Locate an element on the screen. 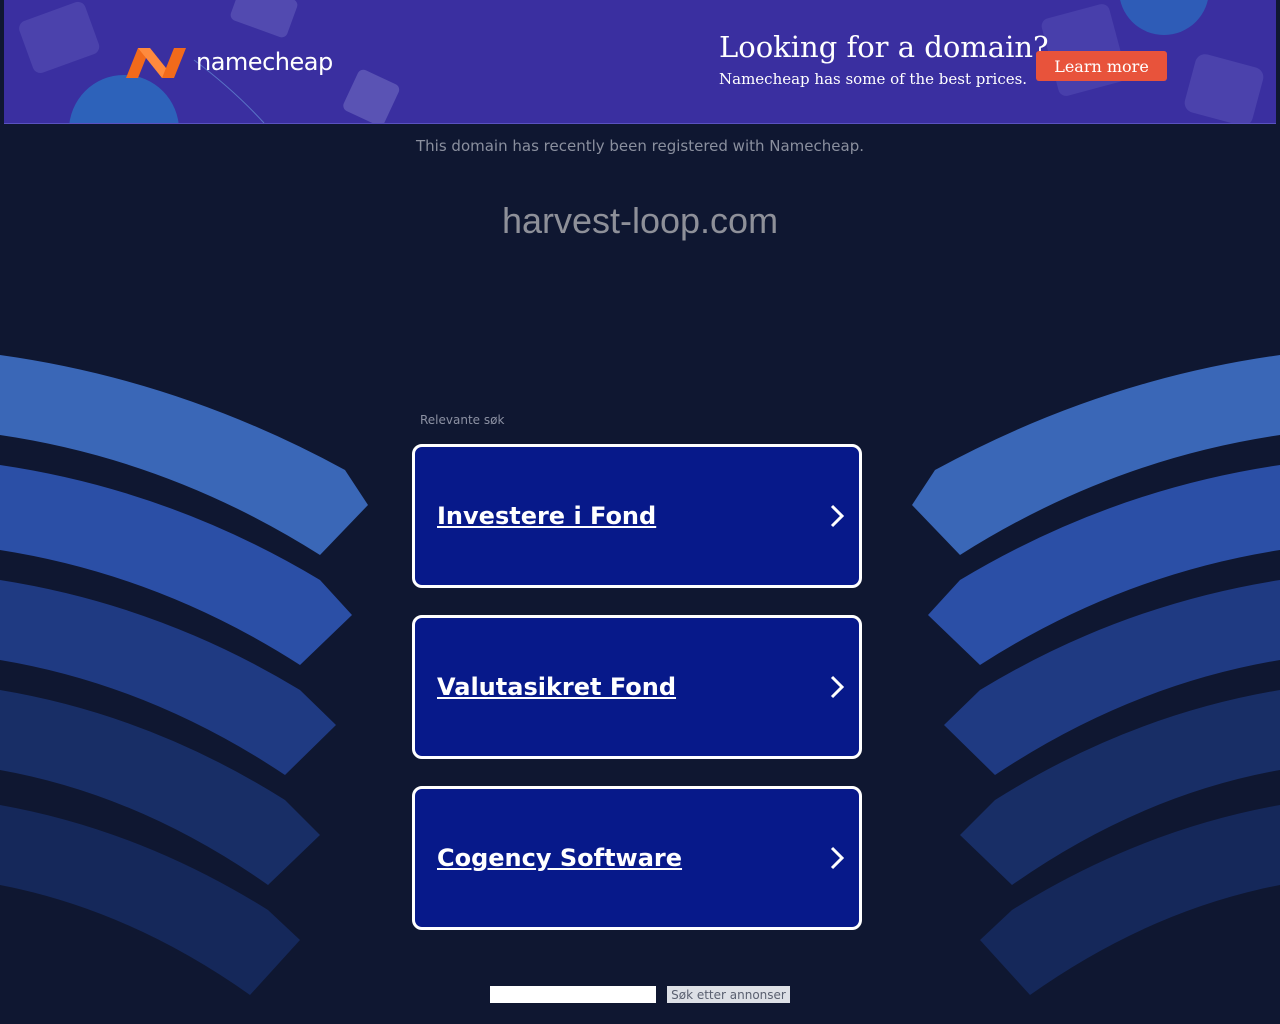 This screenshot has width=1280, height=1024. namecheap-logo-icon is located at coordinates (156, 63).